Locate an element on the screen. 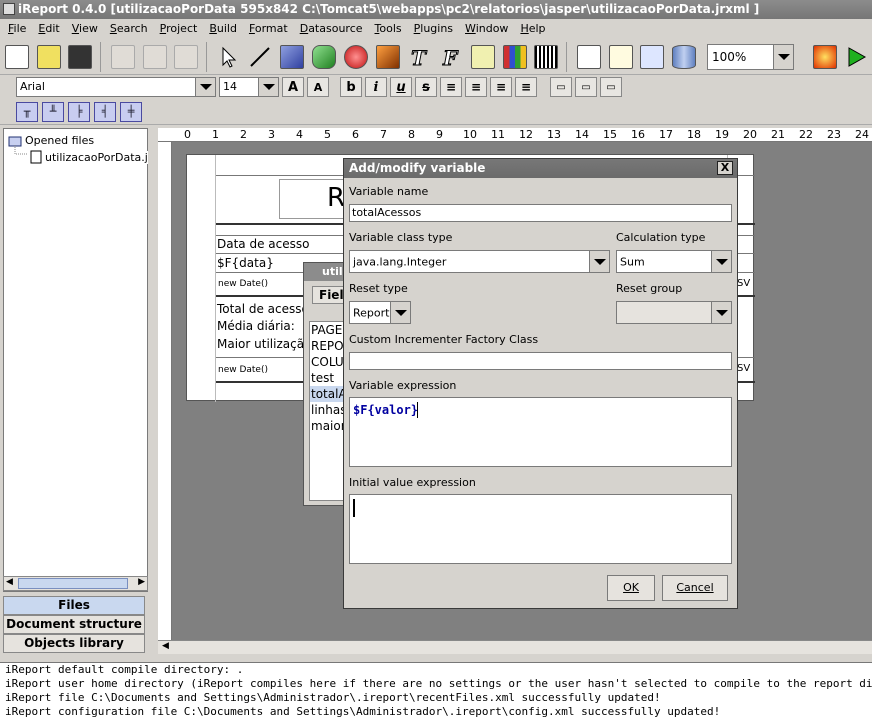  copy-button is located at coordinates (155, 57).